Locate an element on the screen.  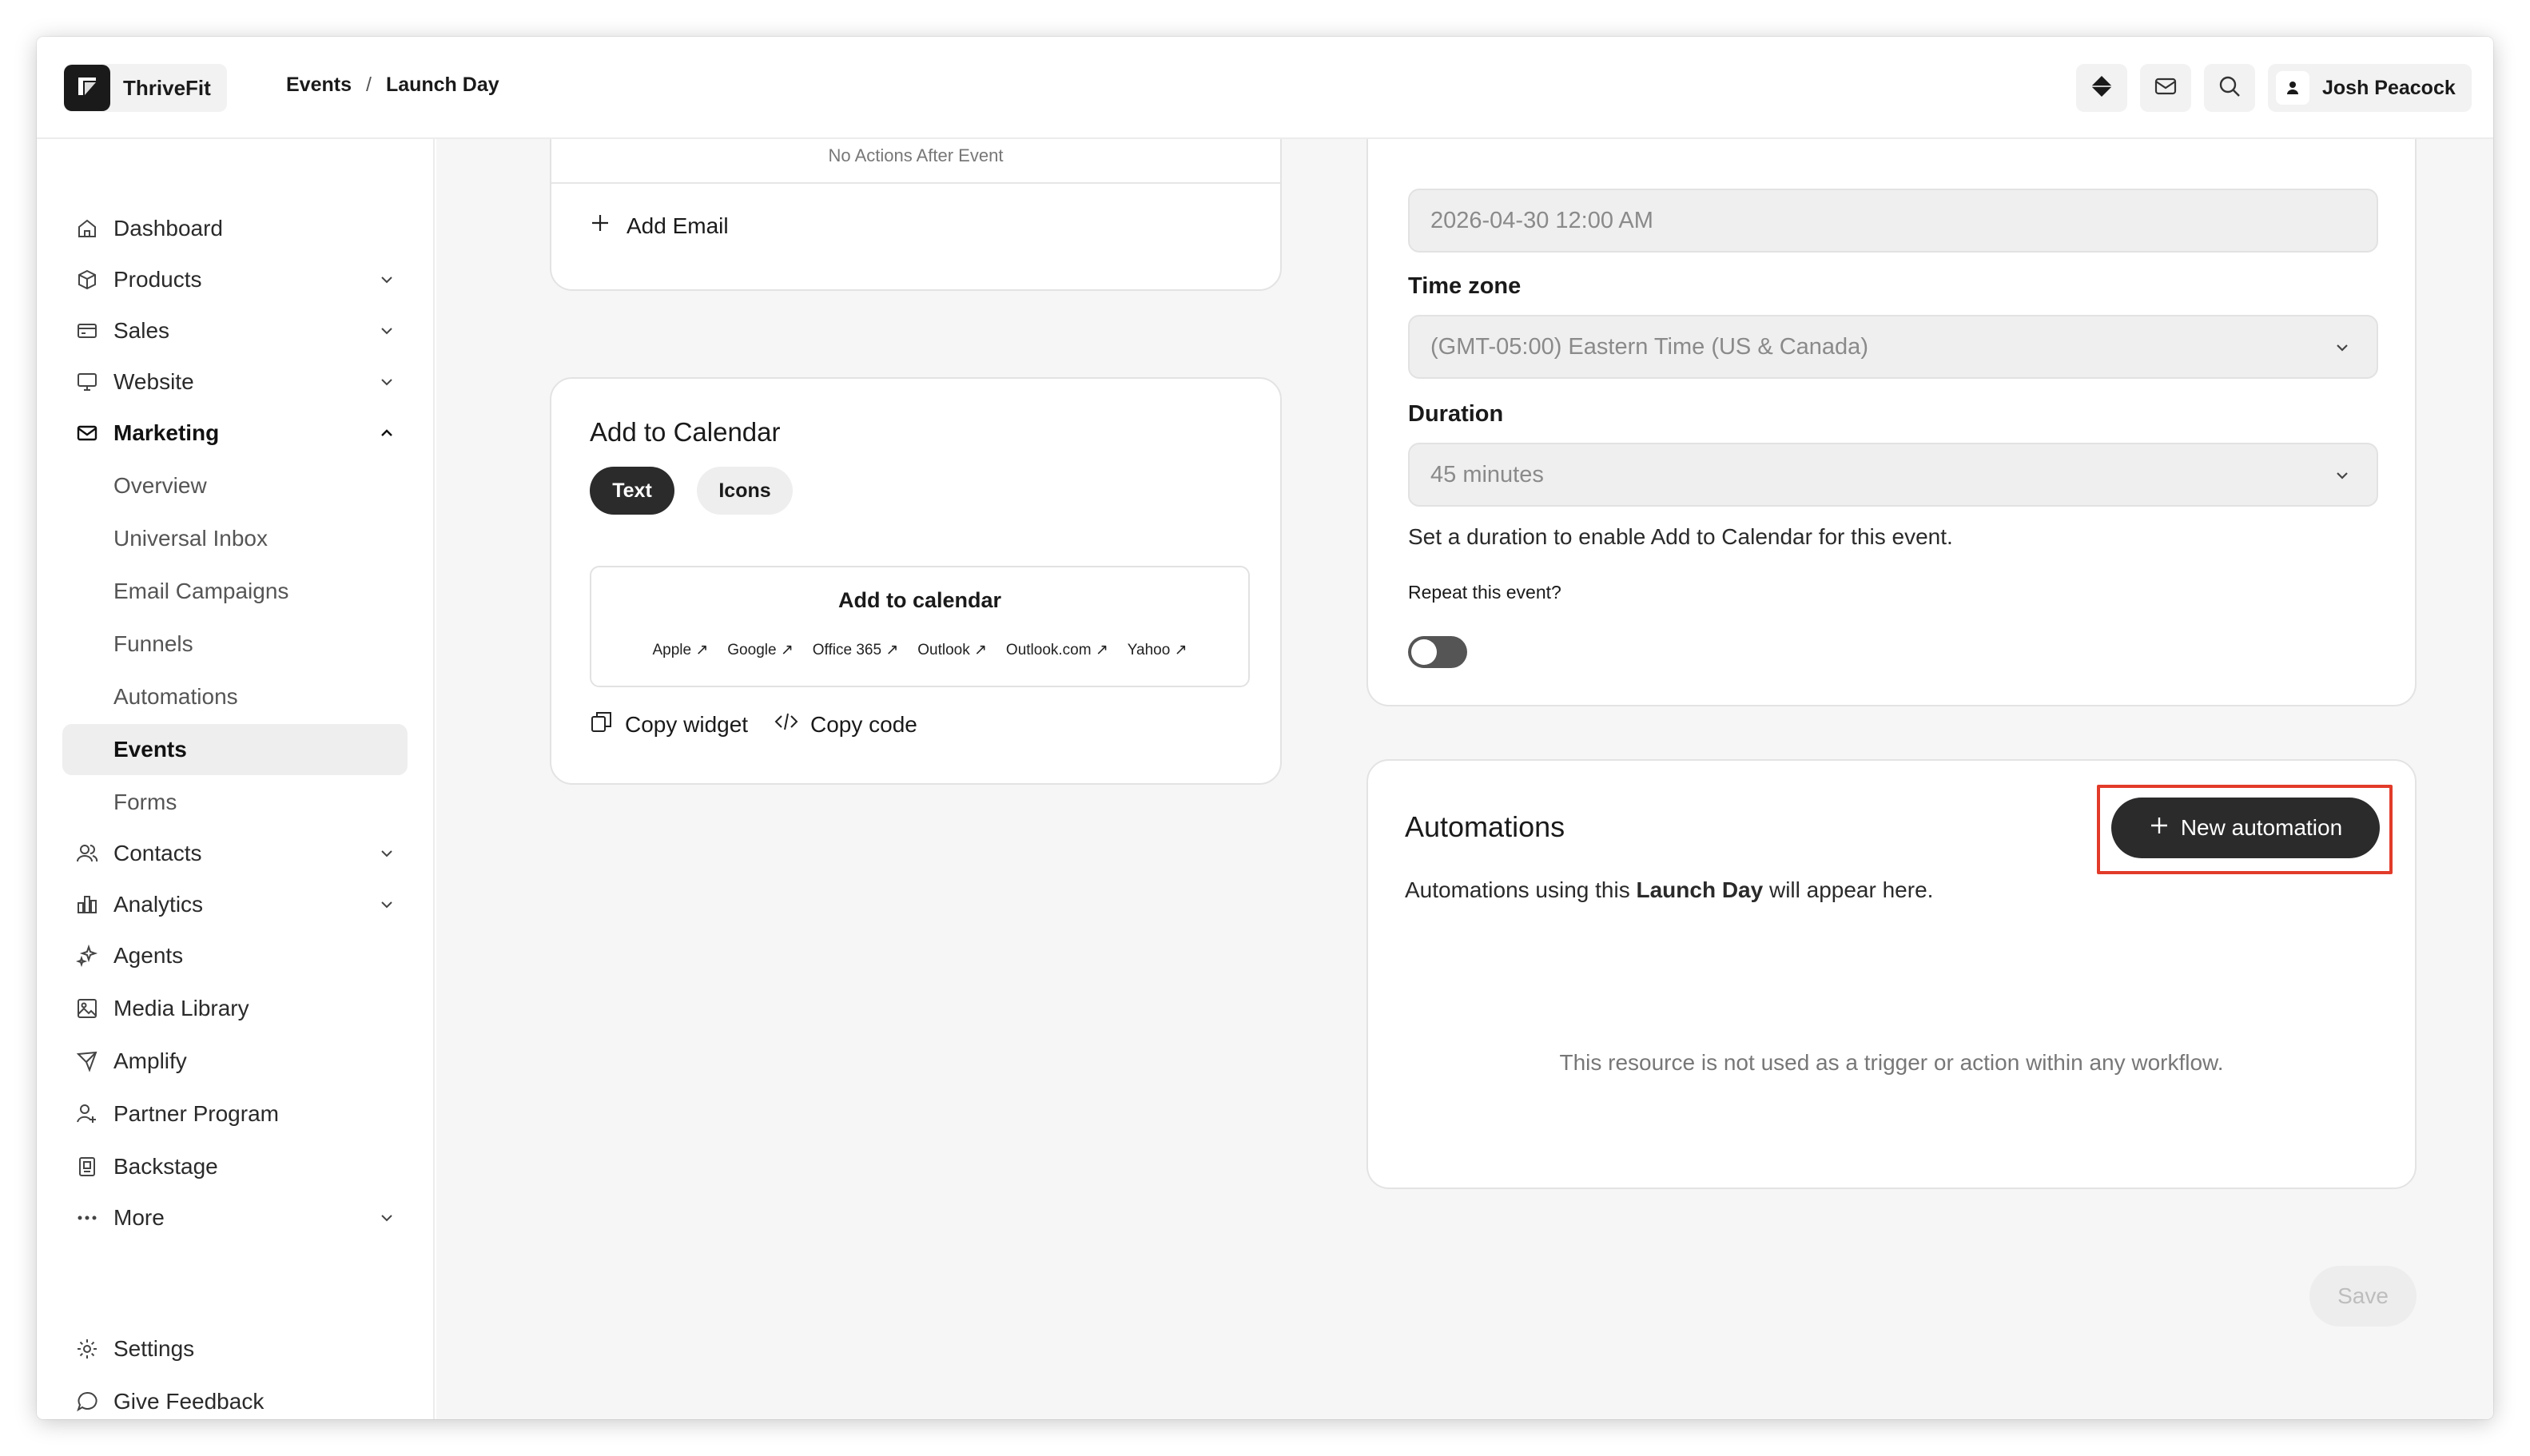
sidebar-item-products: Products is located at coordinates (235, 279).